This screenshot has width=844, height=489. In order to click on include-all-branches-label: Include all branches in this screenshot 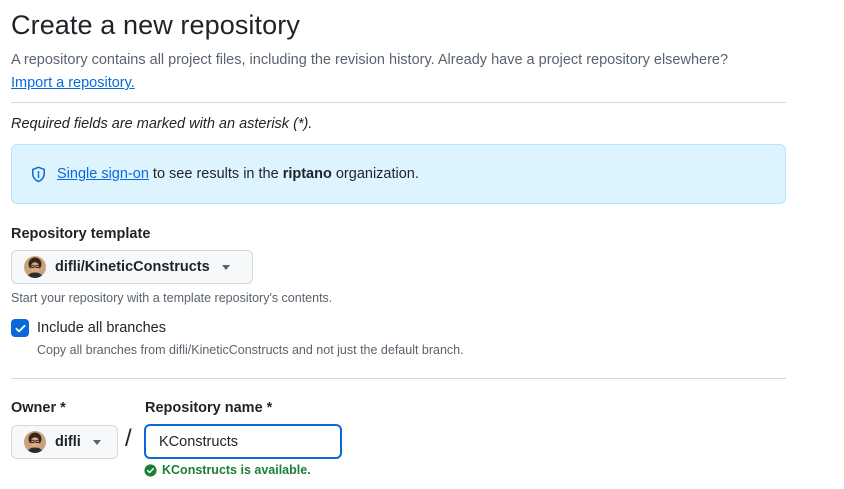, I will do `click(101, 328)`.